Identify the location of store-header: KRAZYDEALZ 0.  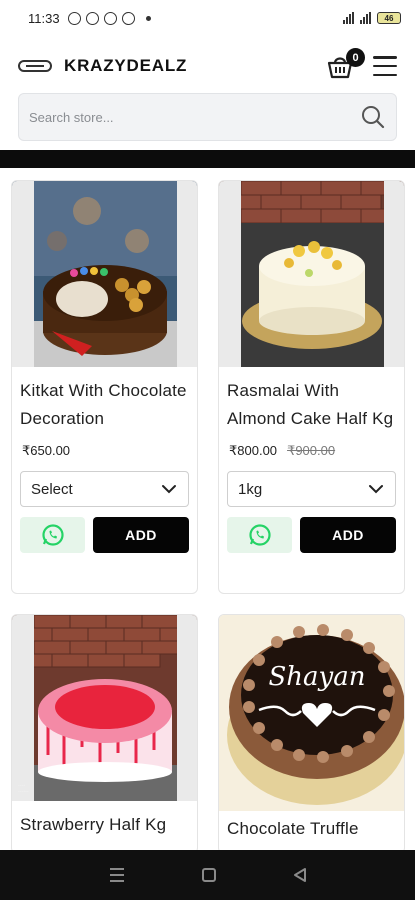
(207, 66).